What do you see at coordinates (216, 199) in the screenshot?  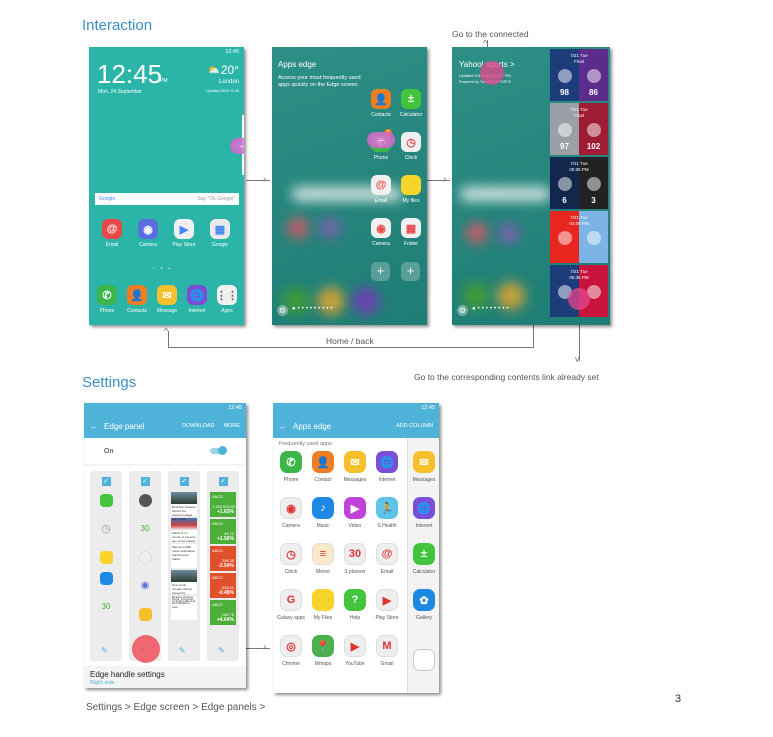 I see `search-hint: Say "Ok Google"` at bounding box center [216, 199].